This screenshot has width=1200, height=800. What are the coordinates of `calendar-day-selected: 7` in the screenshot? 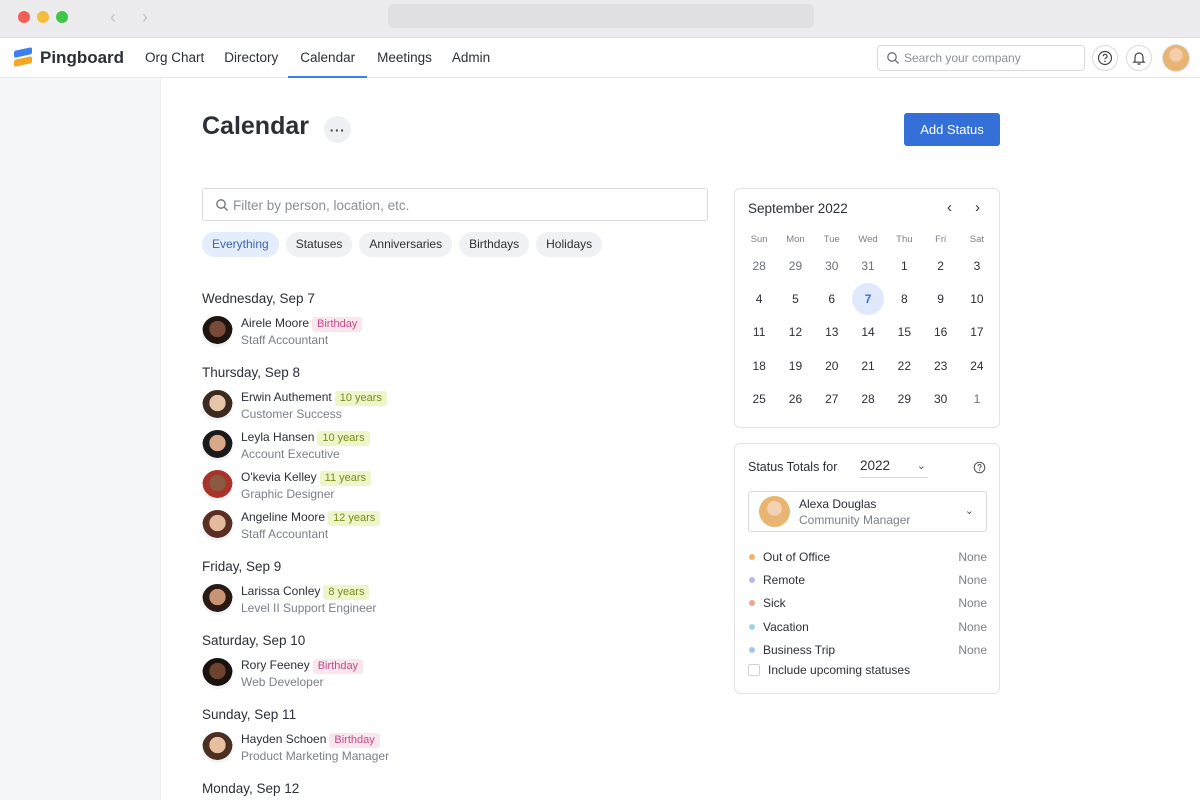 It's located at (868, 299).